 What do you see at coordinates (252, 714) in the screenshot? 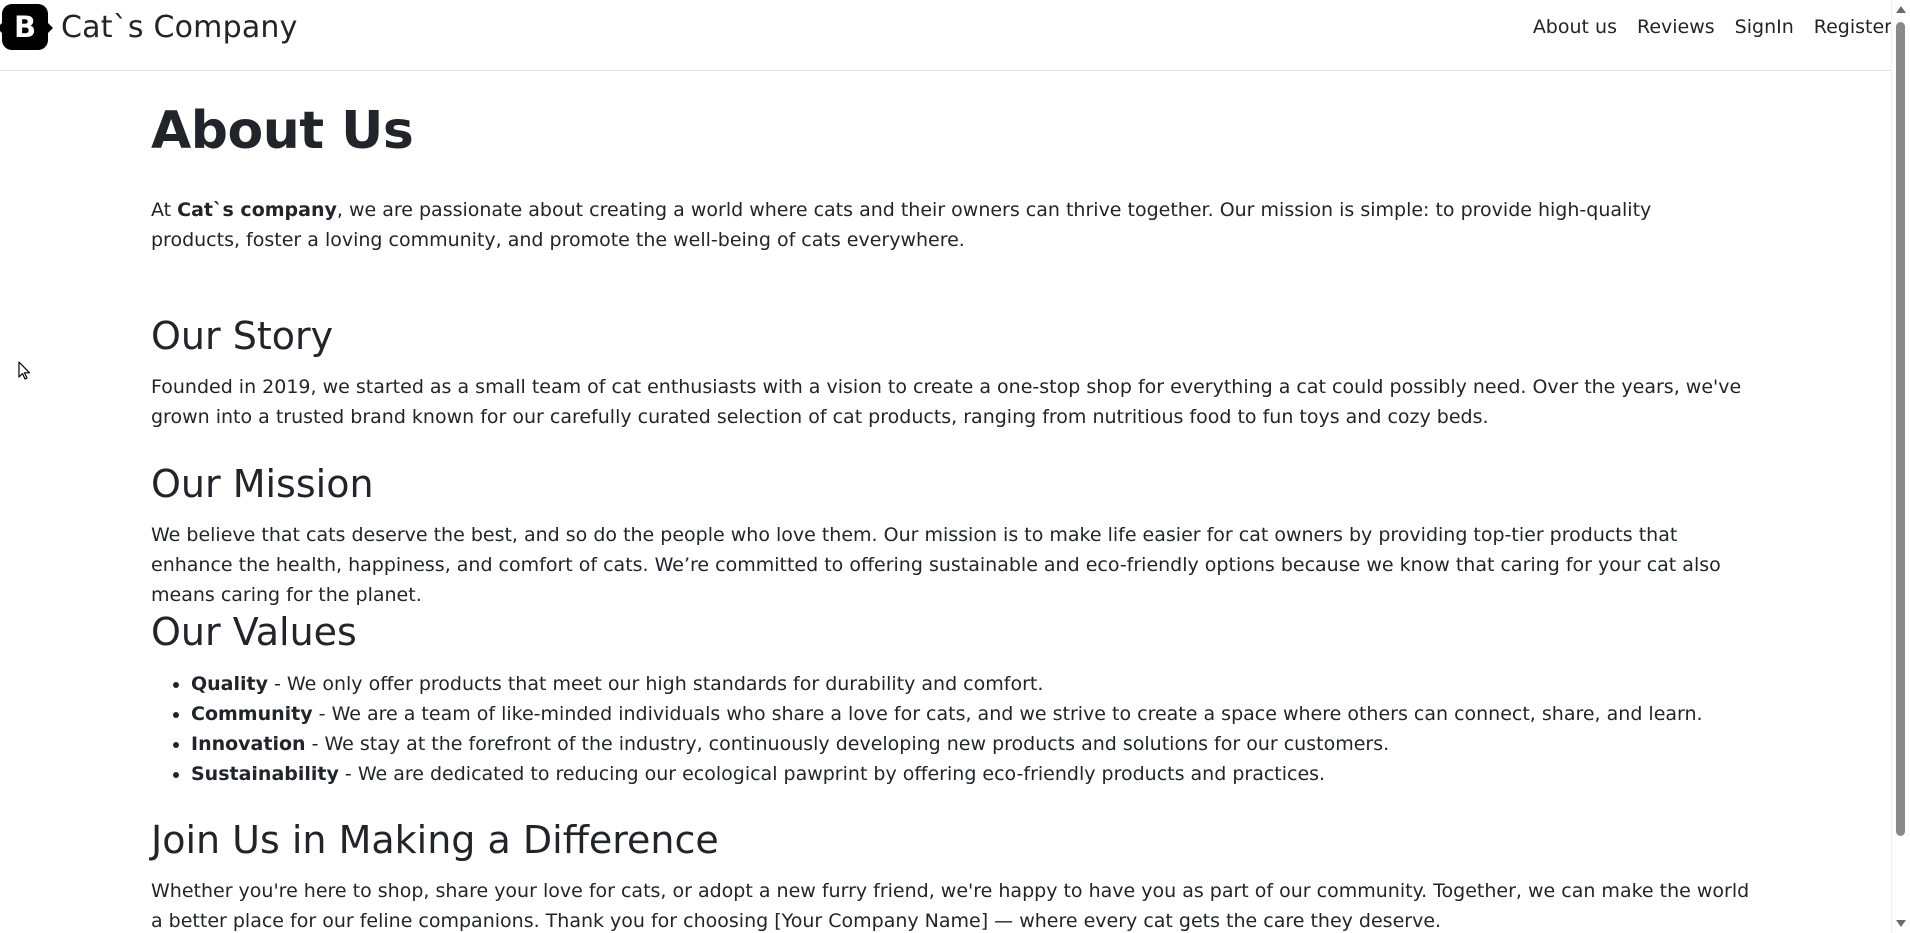
I see `value-term: Community` at bounding box center [252, 714].